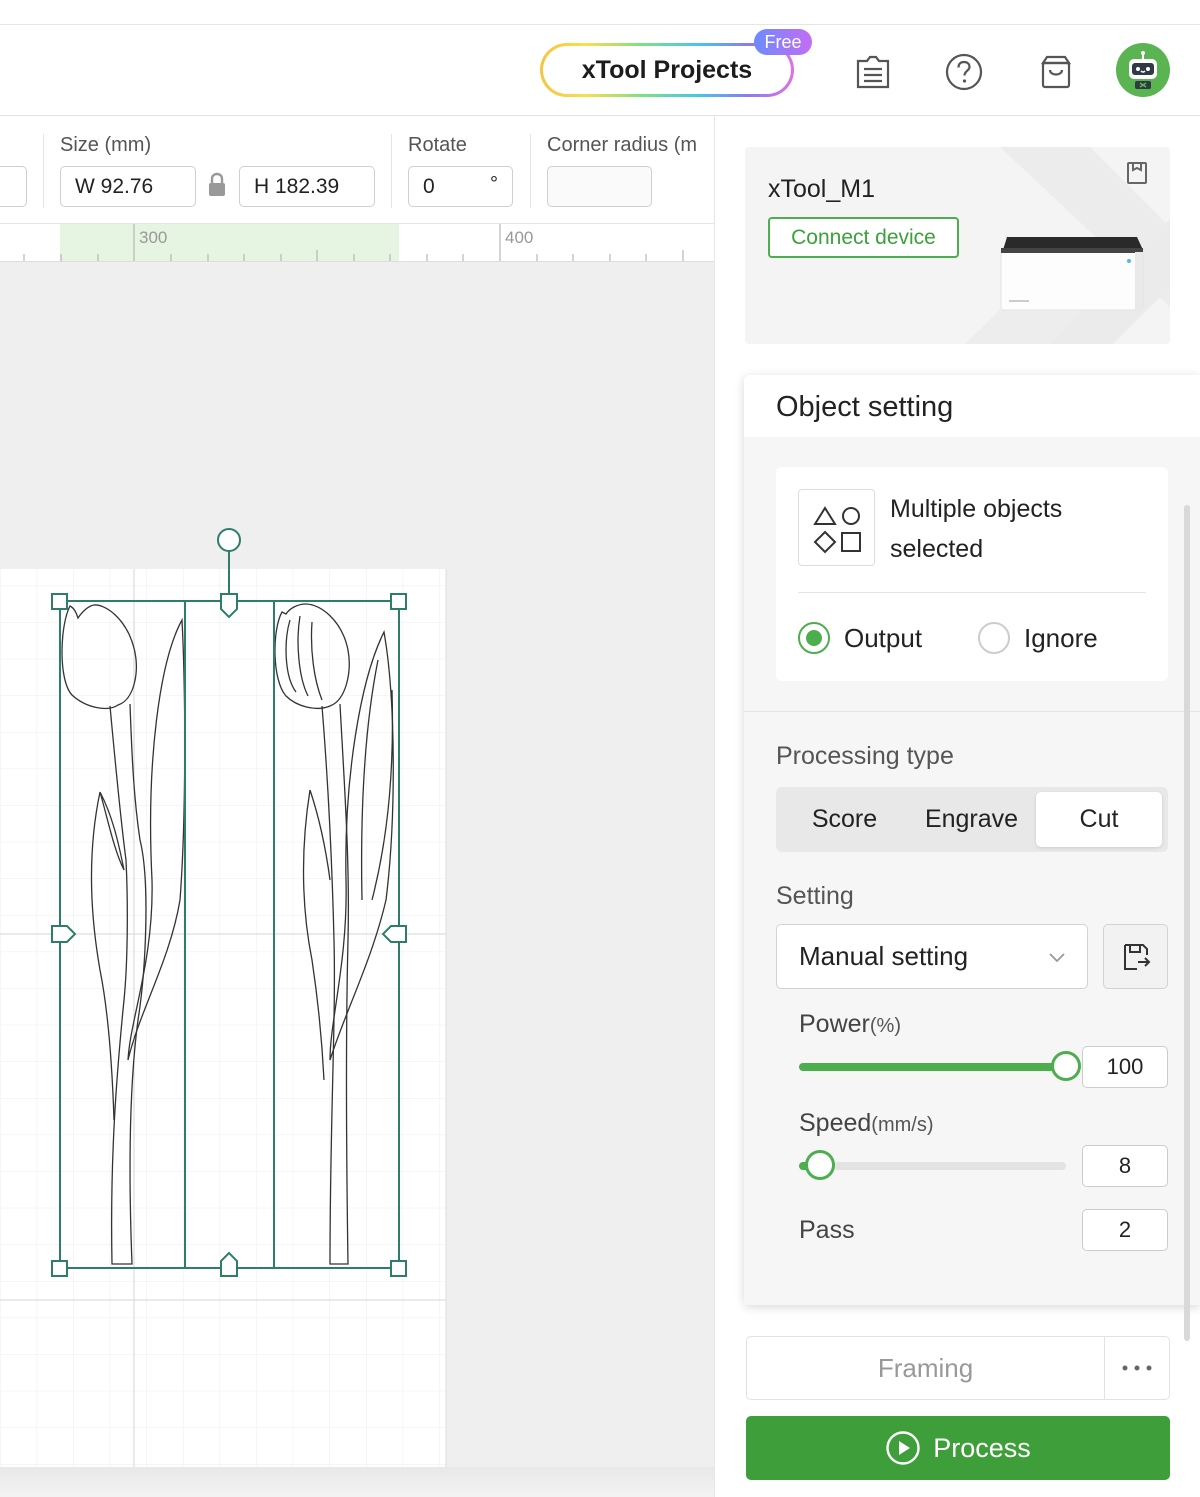 The width and height of the screenshot is (1200, 1497). Describe the element at coordinates (600, 24) in the screenshot. I see `header-divider` at that location.